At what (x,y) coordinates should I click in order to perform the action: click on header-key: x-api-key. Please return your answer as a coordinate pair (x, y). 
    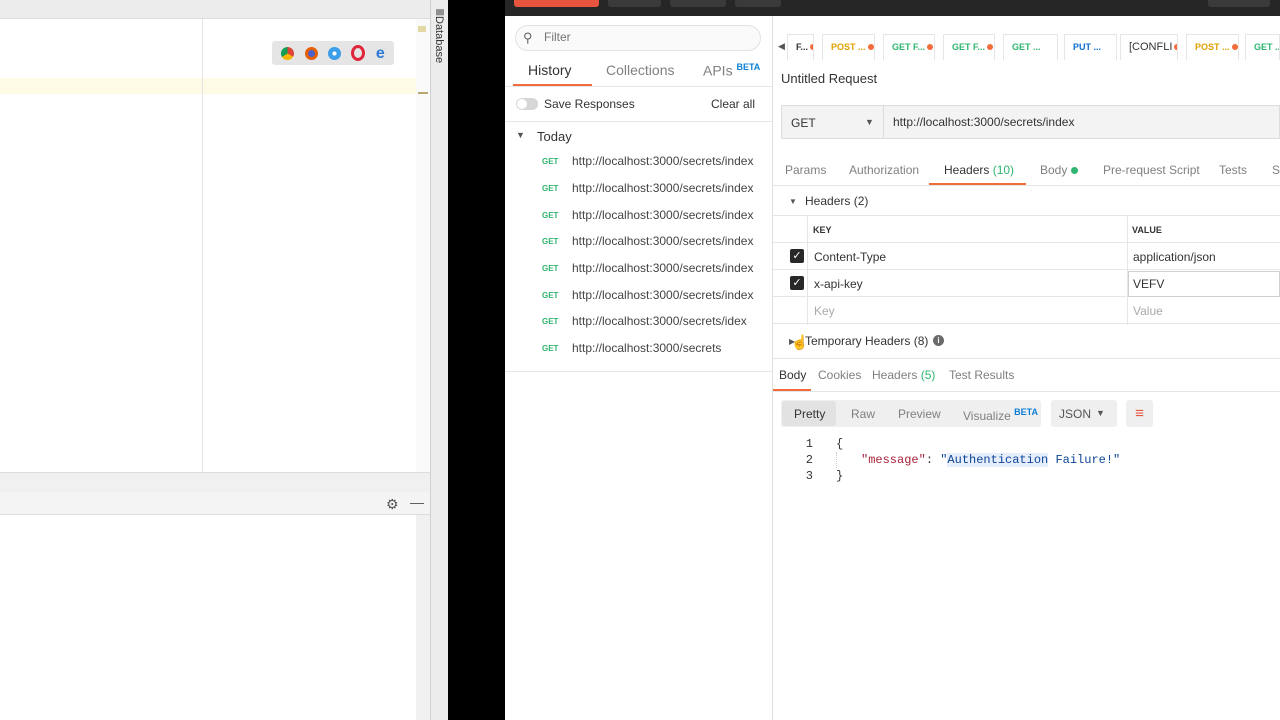
    Looking at the image, I should click on (838, 284).